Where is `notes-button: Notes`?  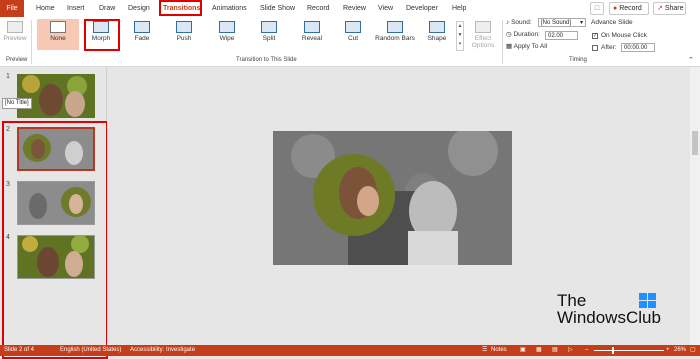
notes-button: Notes is located at coordinates (499, 350).